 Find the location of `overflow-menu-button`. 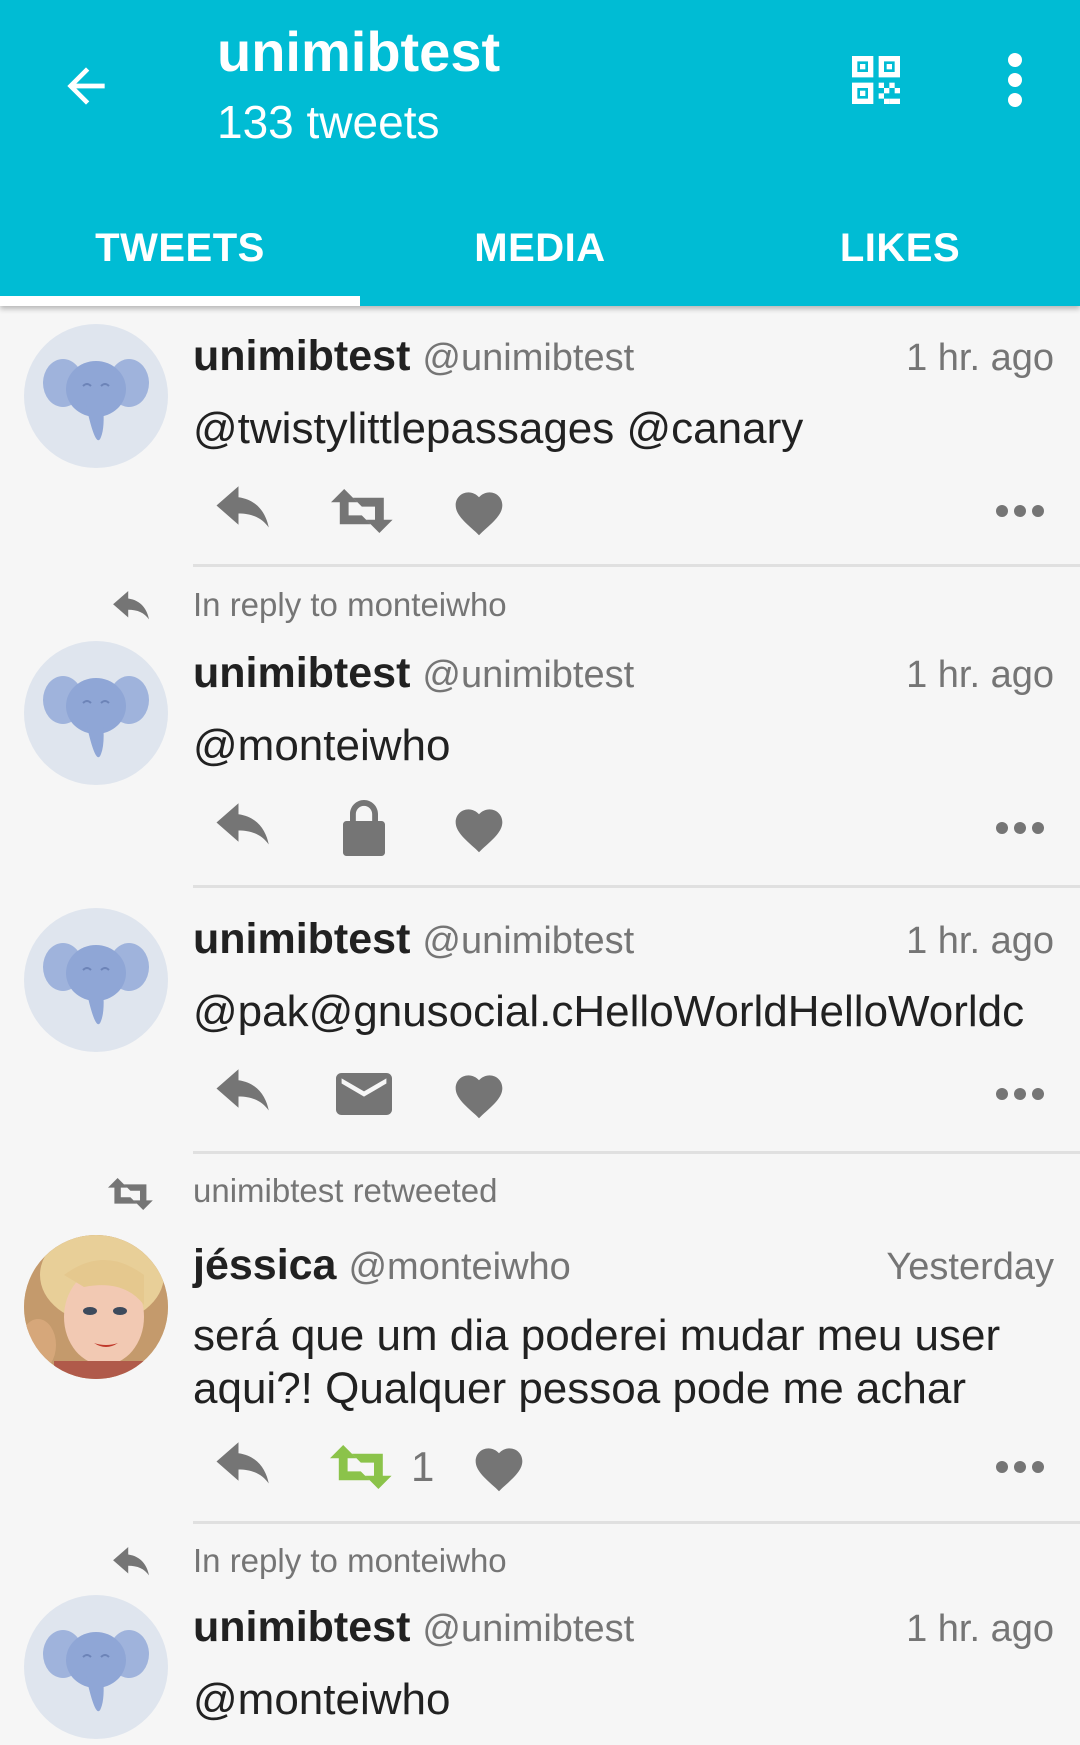

overflow-menu-button is located at coordinates (1015, 80).